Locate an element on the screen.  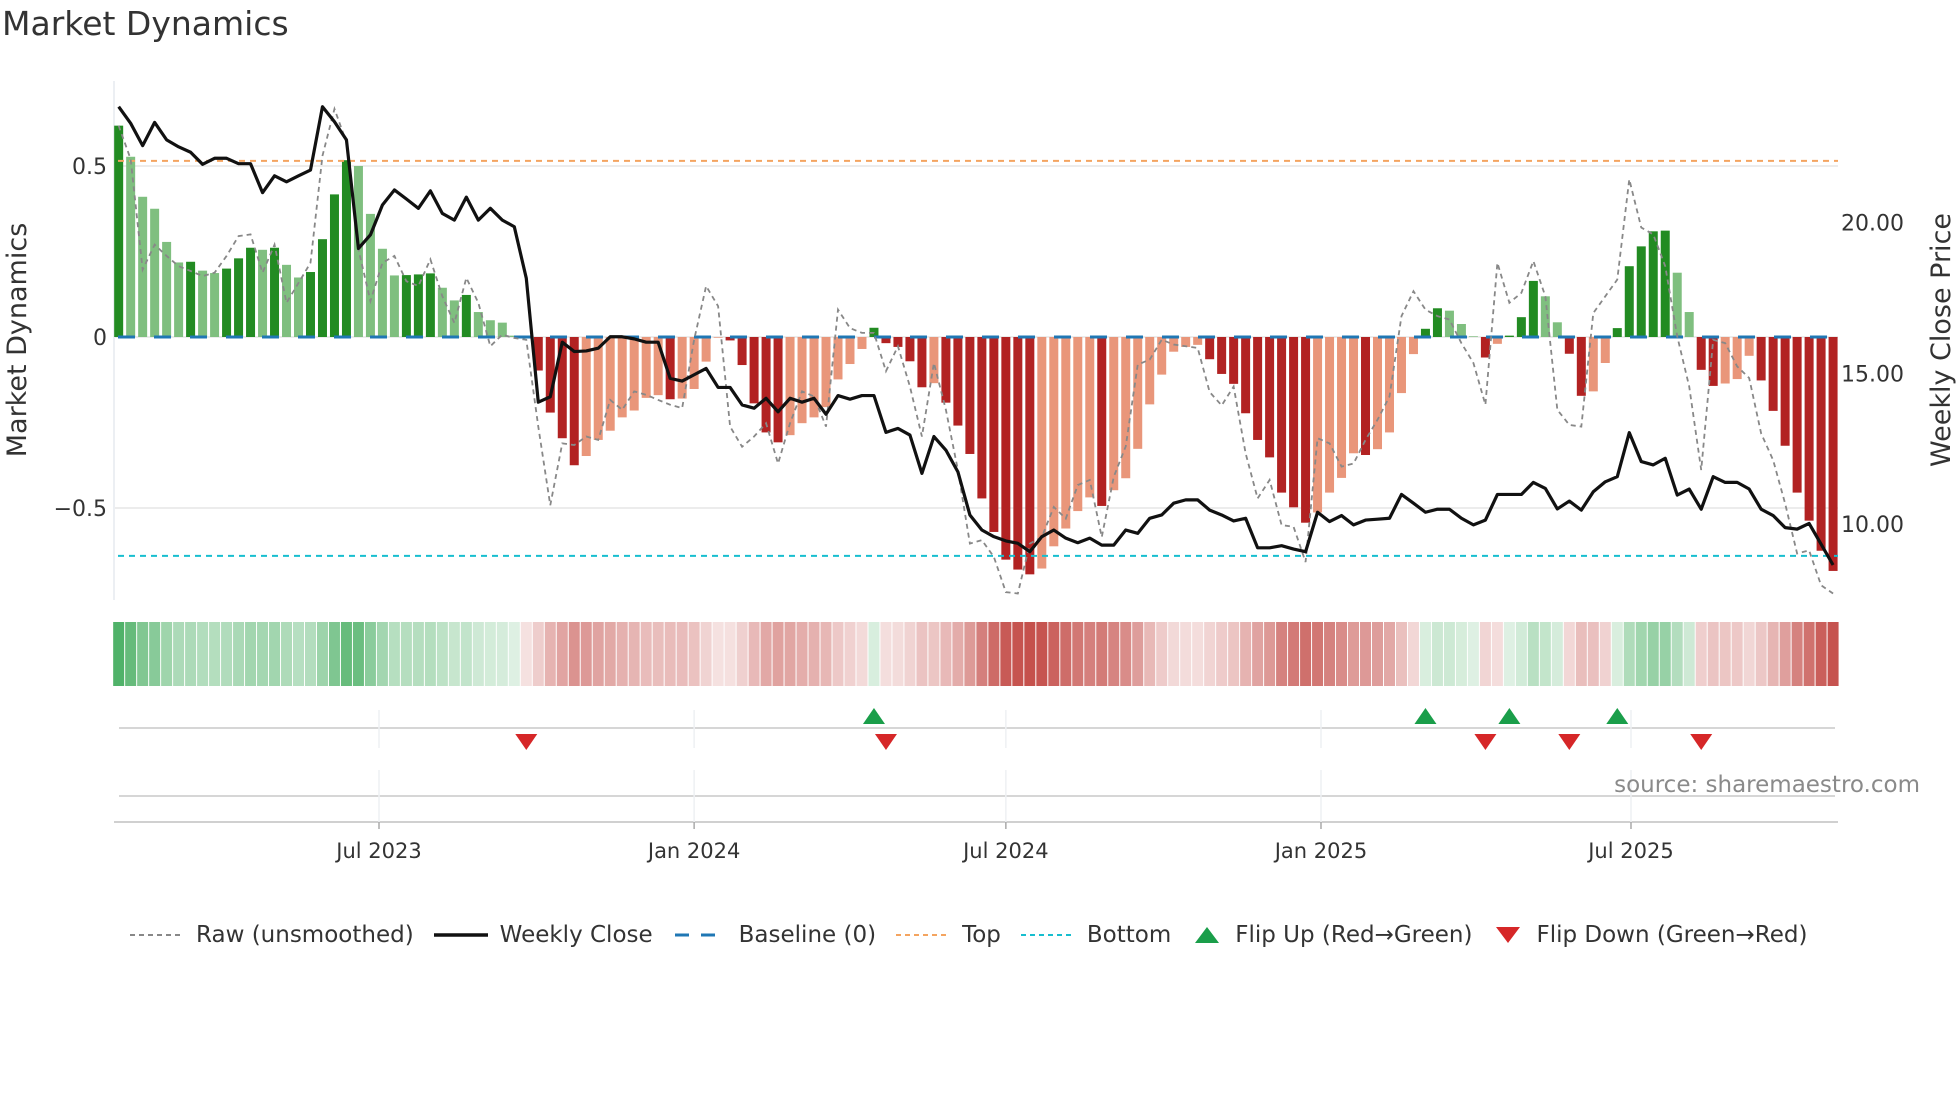
legend-swatch-top is located at coordinates (923, 935).